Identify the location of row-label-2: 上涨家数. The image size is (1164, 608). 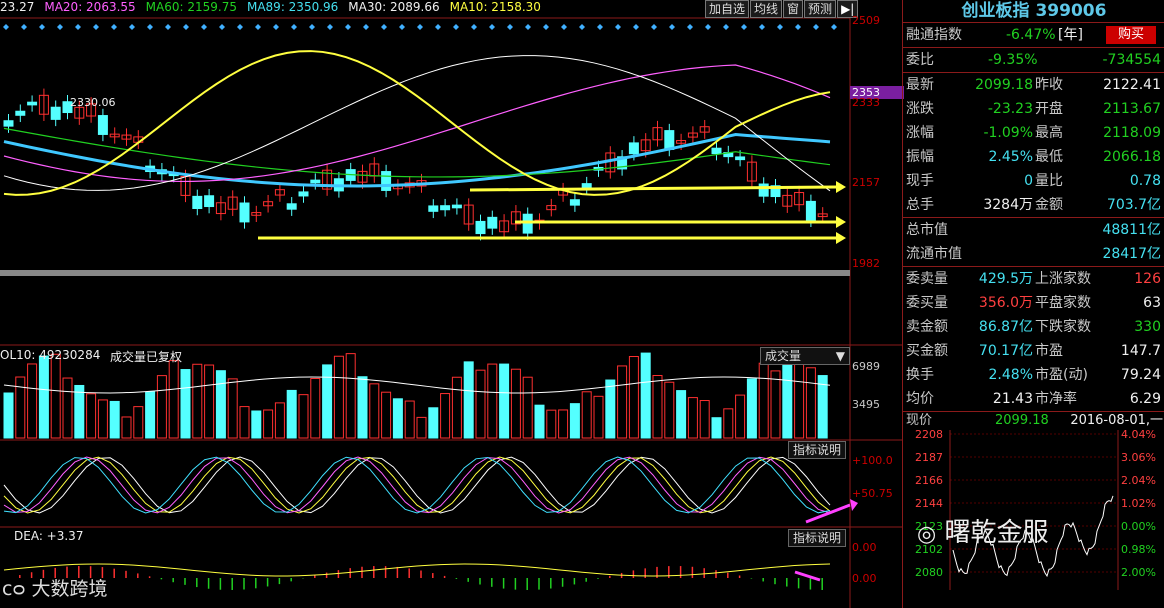
(1063, 279).